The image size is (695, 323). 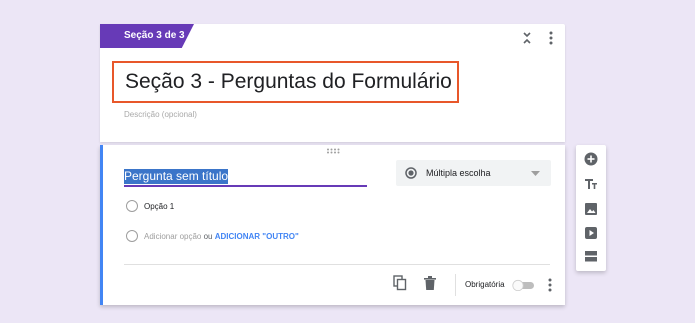 I want to click on footer-separator, so click(x=455, y=285).